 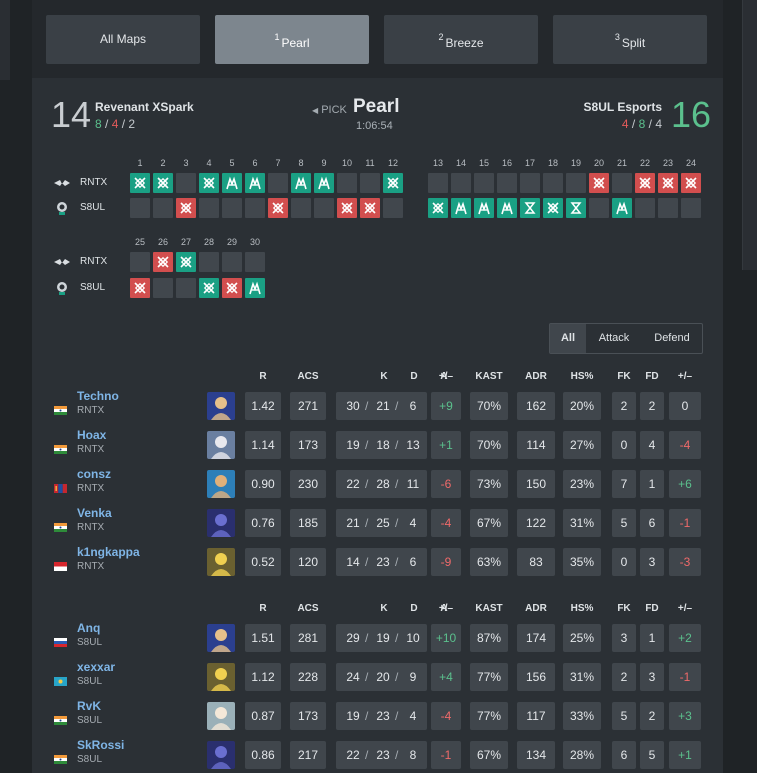 What do you see at coordinates (506, 163) in the screenshot?
I see `round-number: 16` at bounding box center [506, 163].